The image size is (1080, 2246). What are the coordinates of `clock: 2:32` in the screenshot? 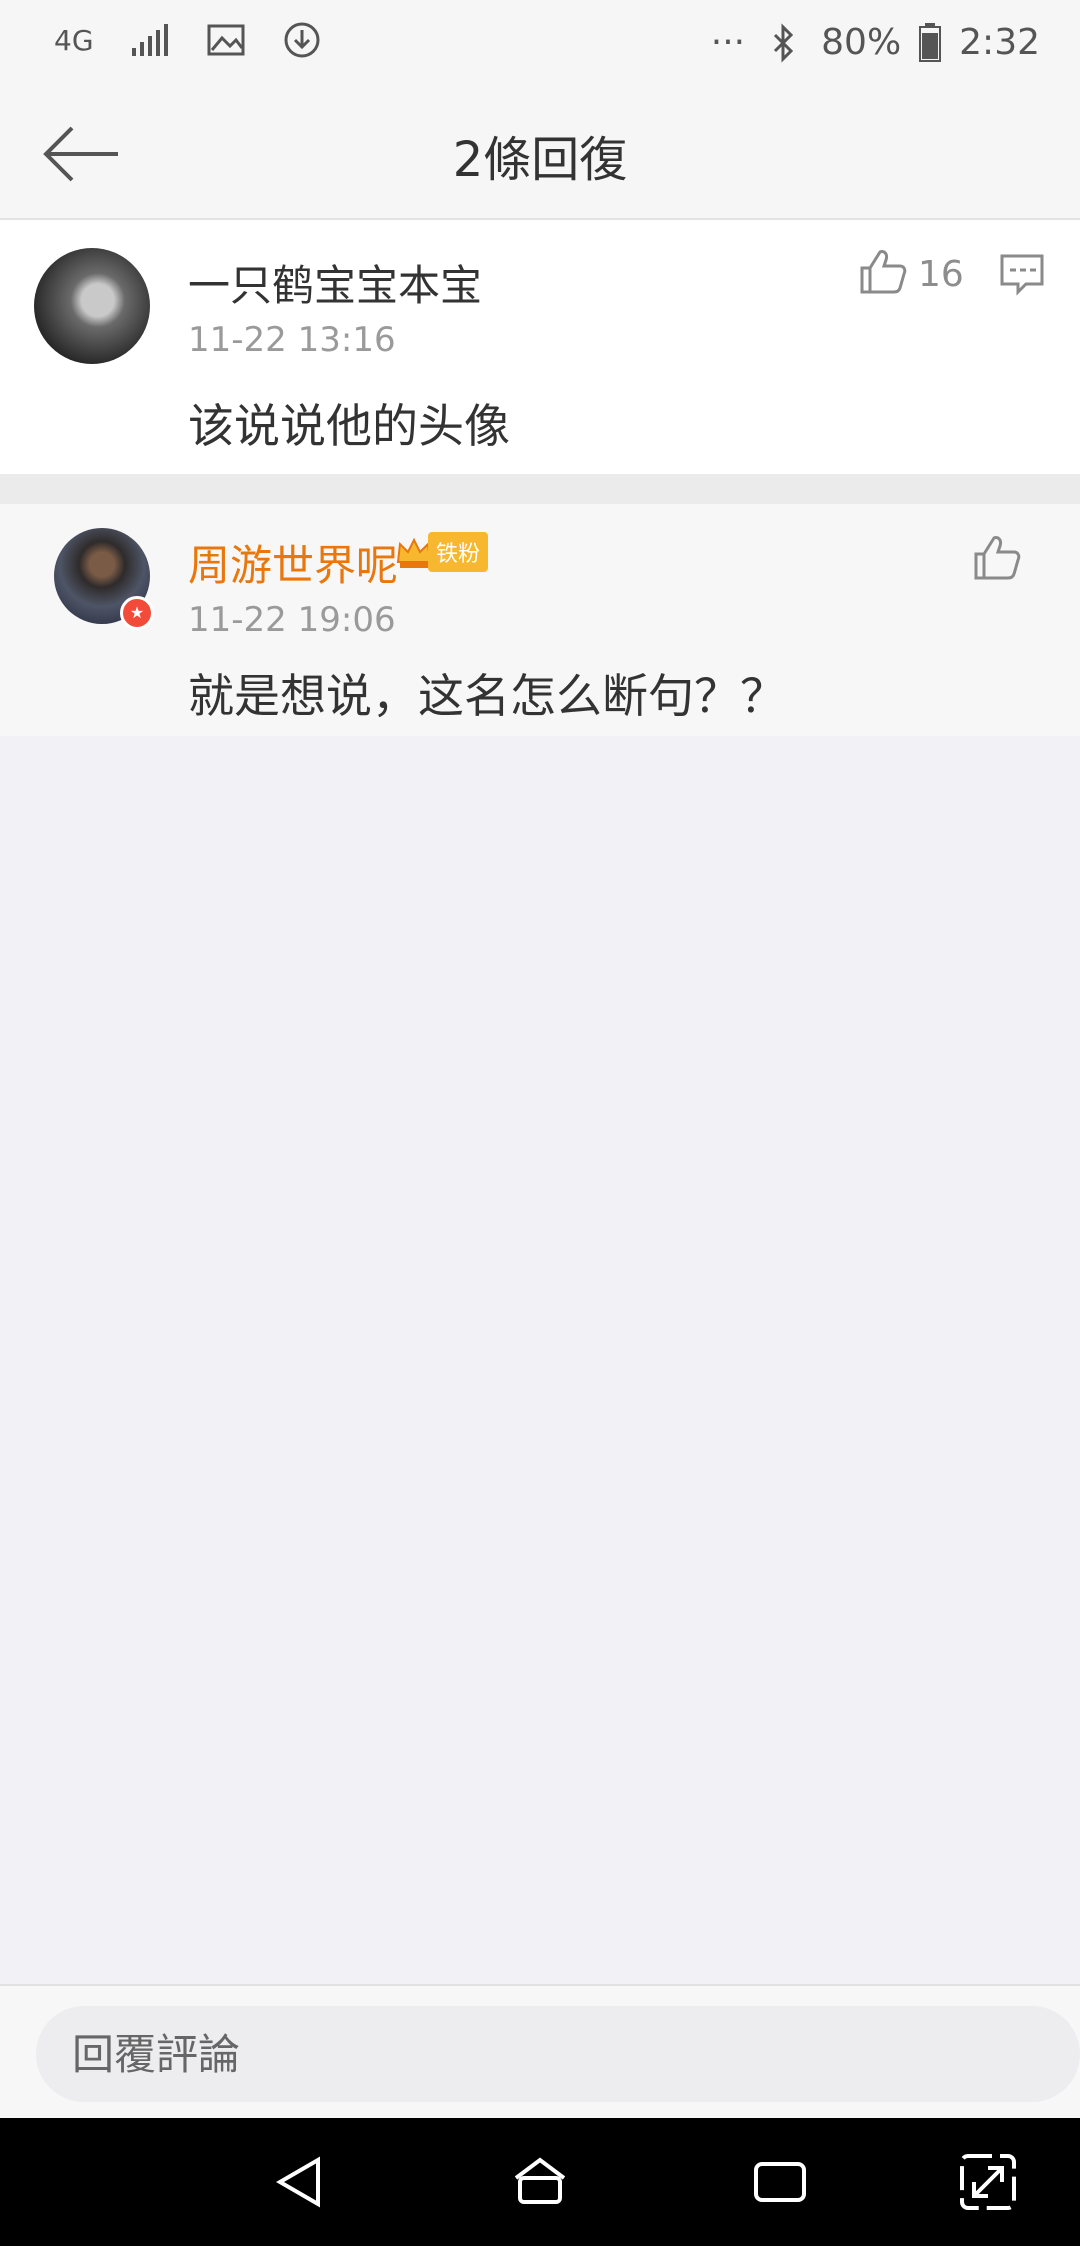 It's located at (999, 42).